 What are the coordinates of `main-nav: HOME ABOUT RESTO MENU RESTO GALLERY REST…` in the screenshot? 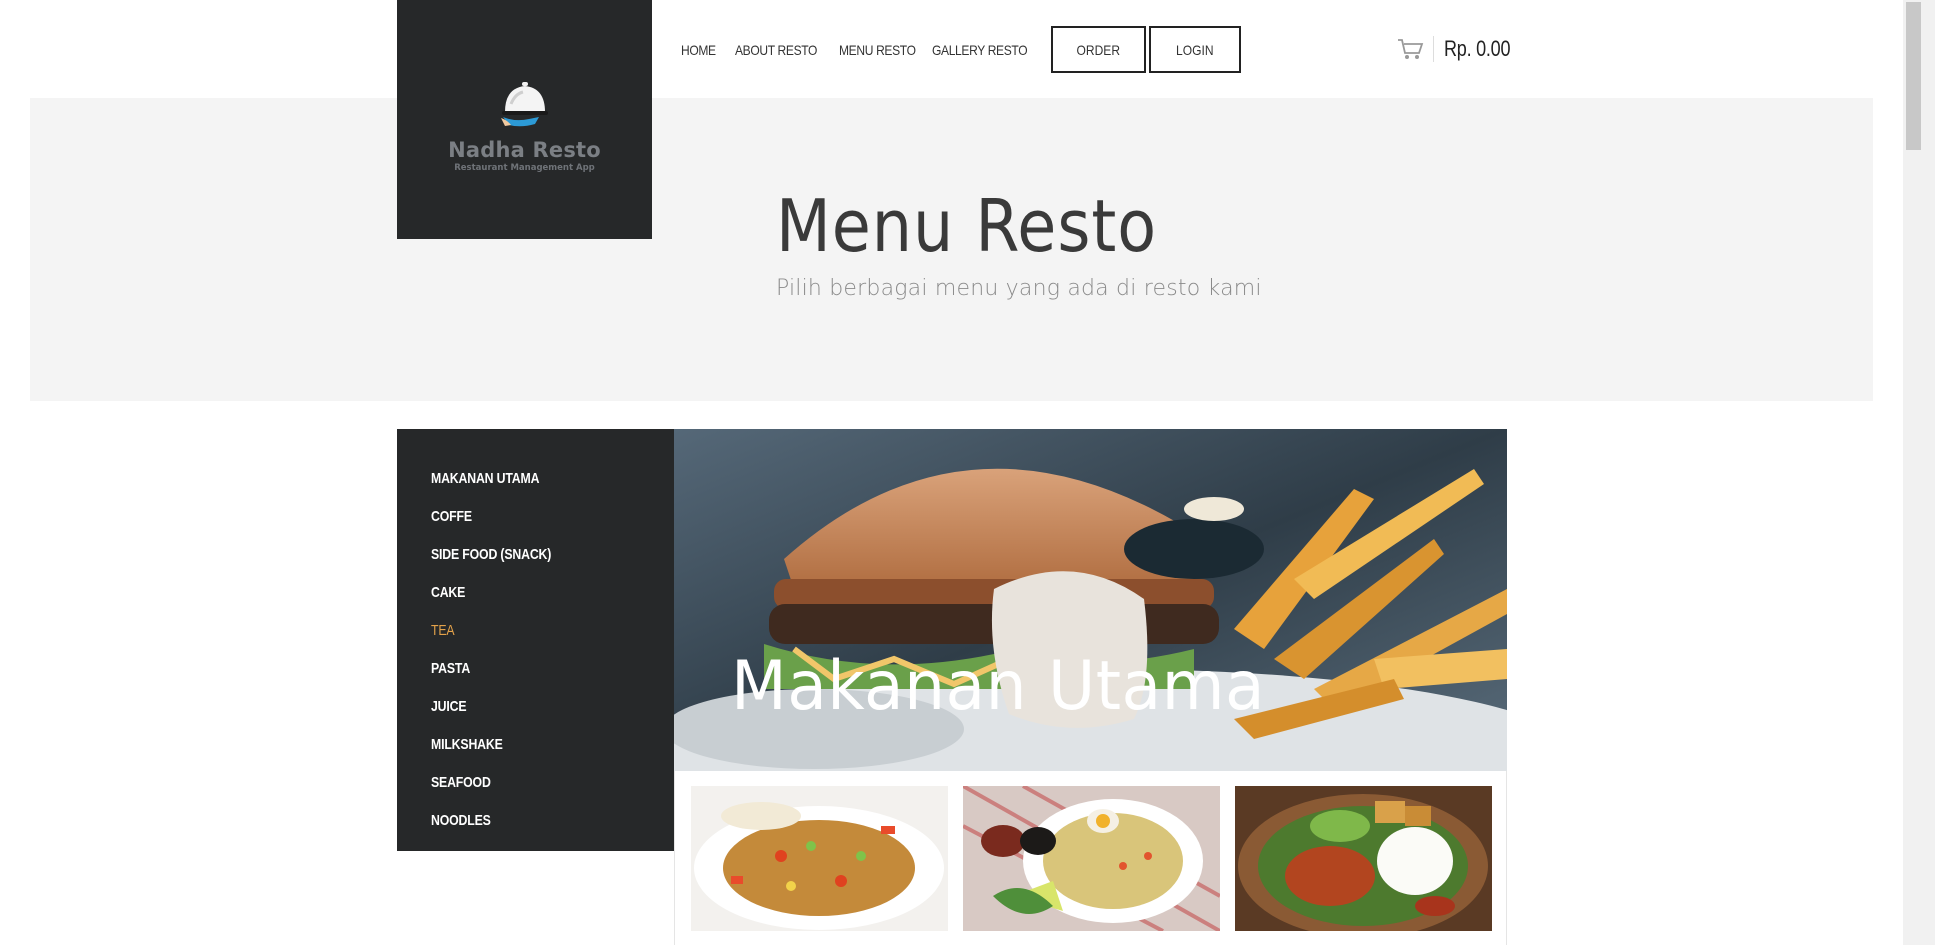 It's located at (962, 49).